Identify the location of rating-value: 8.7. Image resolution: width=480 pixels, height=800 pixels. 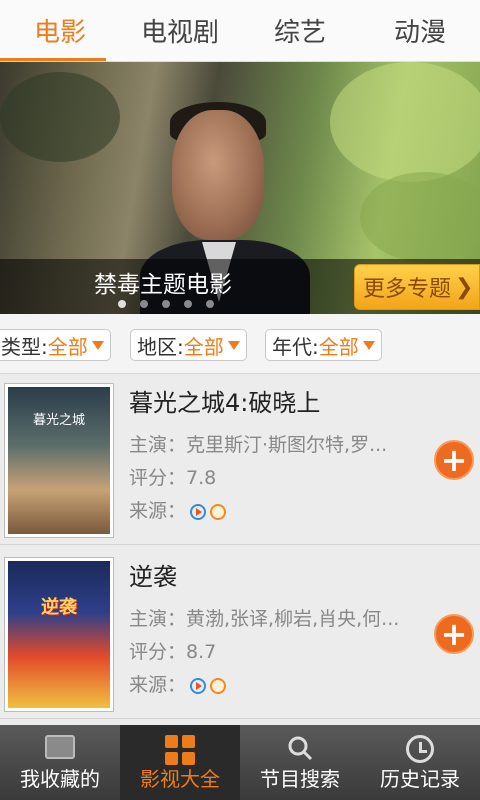
(201, 652).